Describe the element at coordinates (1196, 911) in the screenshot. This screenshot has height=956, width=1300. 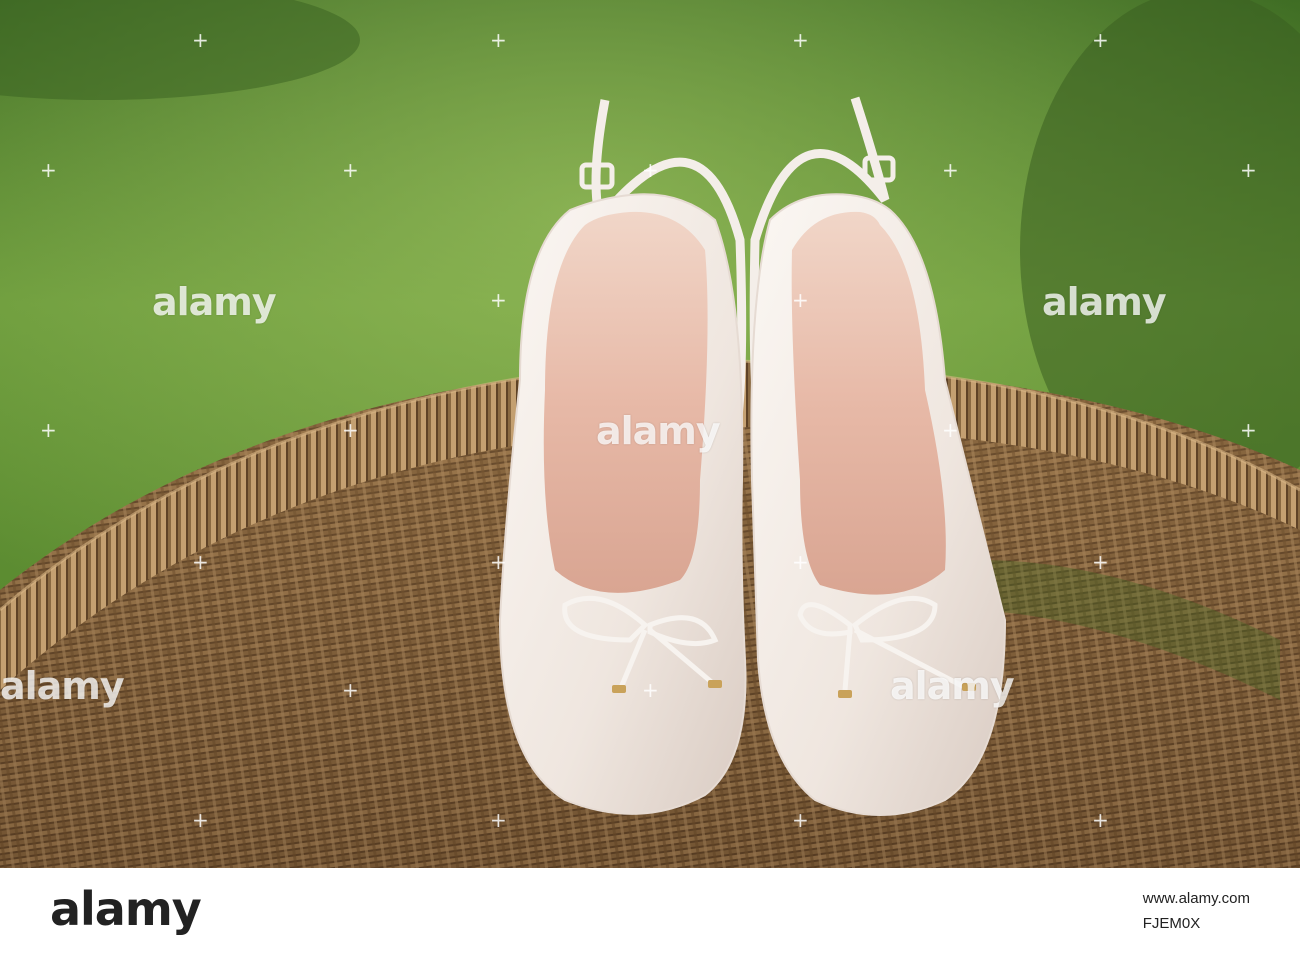
I see `footer-info: www.alamy.com FJEM0X` at that location.